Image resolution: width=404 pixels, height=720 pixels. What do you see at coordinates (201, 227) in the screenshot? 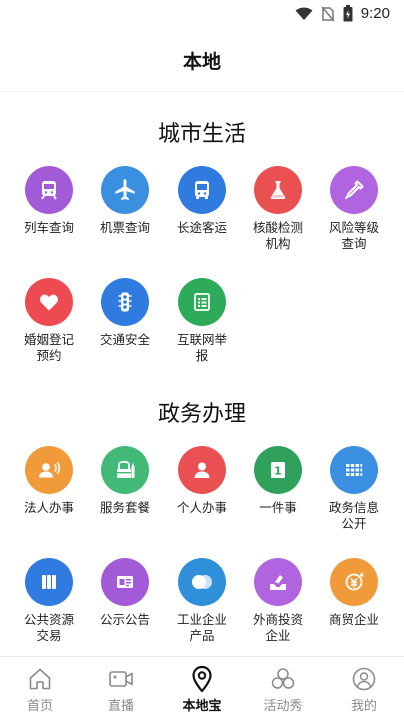
I see `tile-label: 长途客运` at bounding box center [201, 227].